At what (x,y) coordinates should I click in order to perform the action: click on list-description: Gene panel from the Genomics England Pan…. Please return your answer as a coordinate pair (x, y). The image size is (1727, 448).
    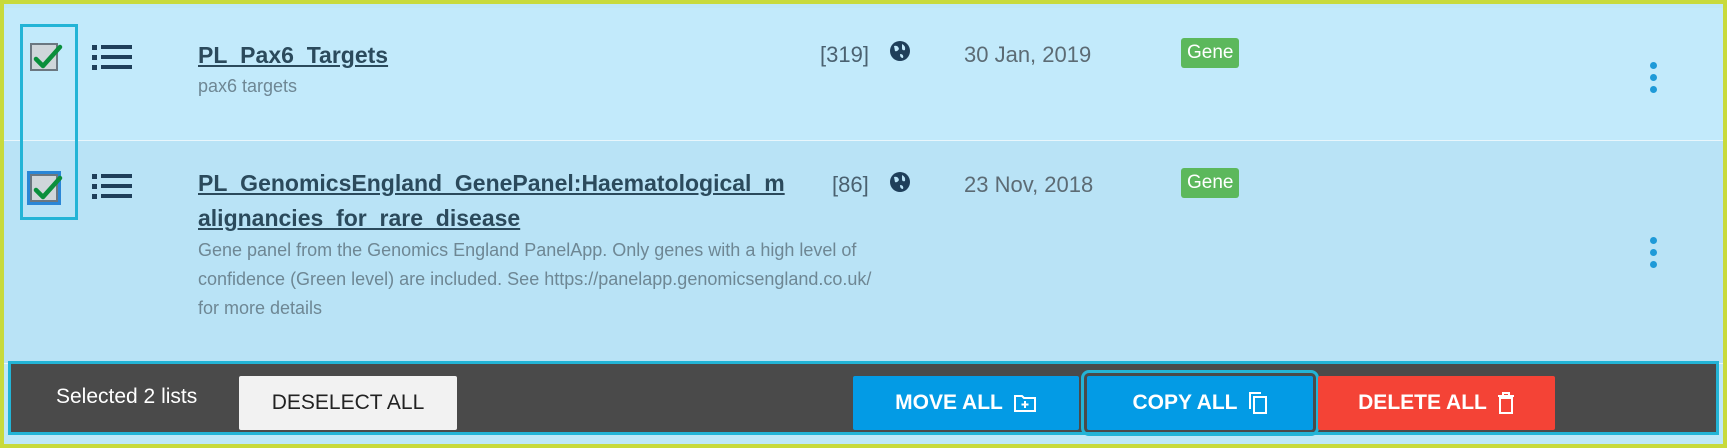
    Looking at the image, I should click on (527, 250).